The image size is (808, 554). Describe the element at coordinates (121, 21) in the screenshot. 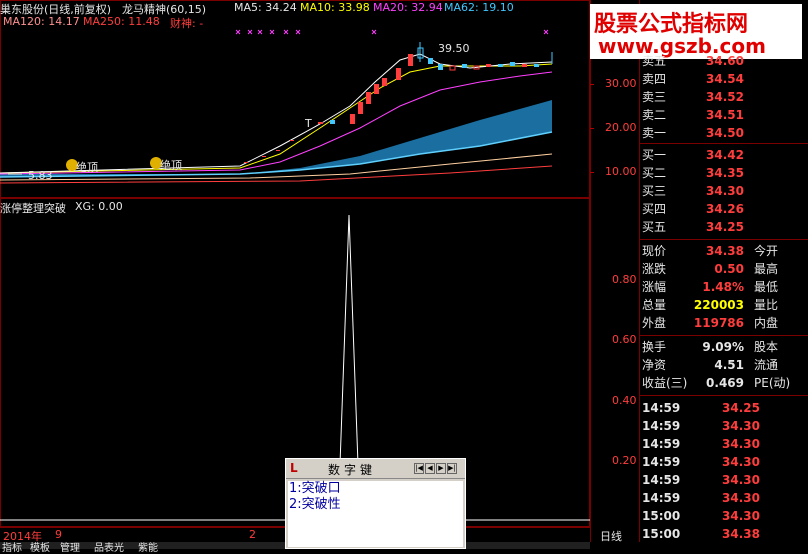

I see `ma250-value: MA250: 11.48` at that location.